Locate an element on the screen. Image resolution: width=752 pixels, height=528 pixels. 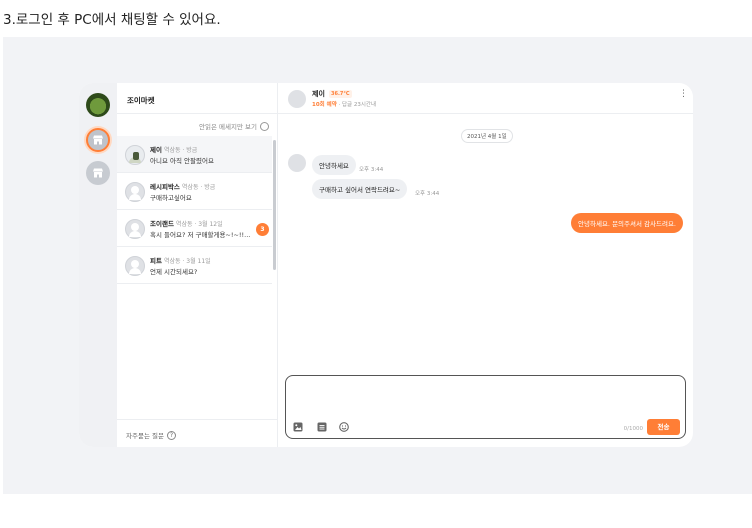
last-message: 언제 시간되세요? is located at coordinates (174, 272).